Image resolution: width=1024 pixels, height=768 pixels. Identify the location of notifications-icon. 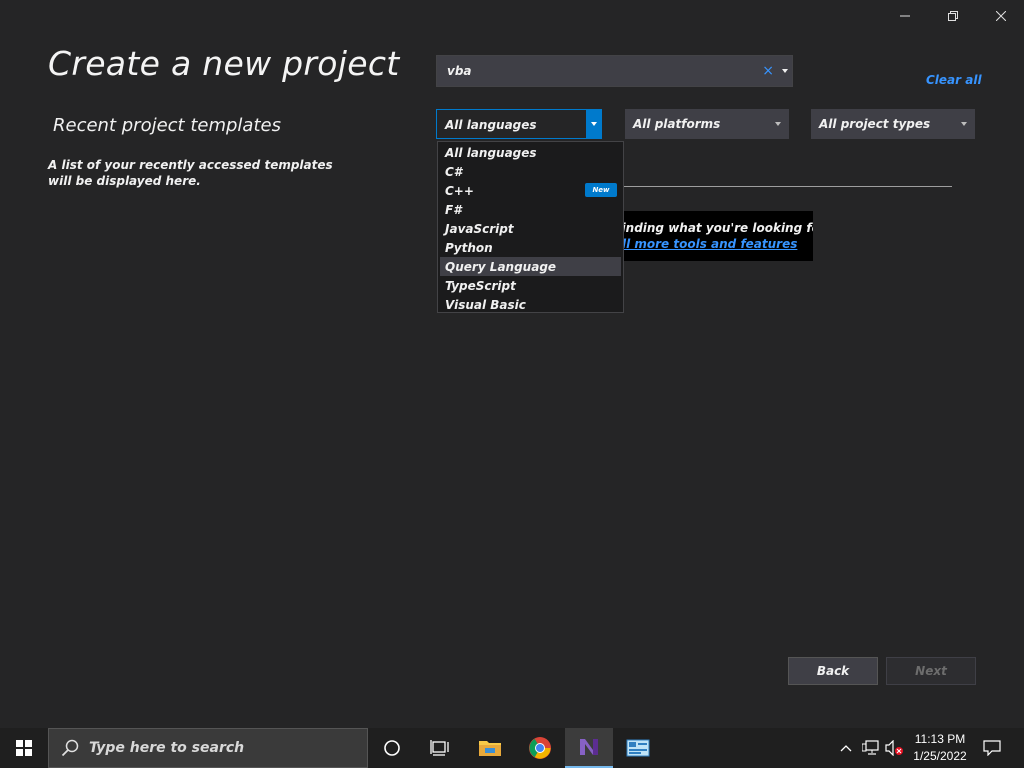
(992, 748).